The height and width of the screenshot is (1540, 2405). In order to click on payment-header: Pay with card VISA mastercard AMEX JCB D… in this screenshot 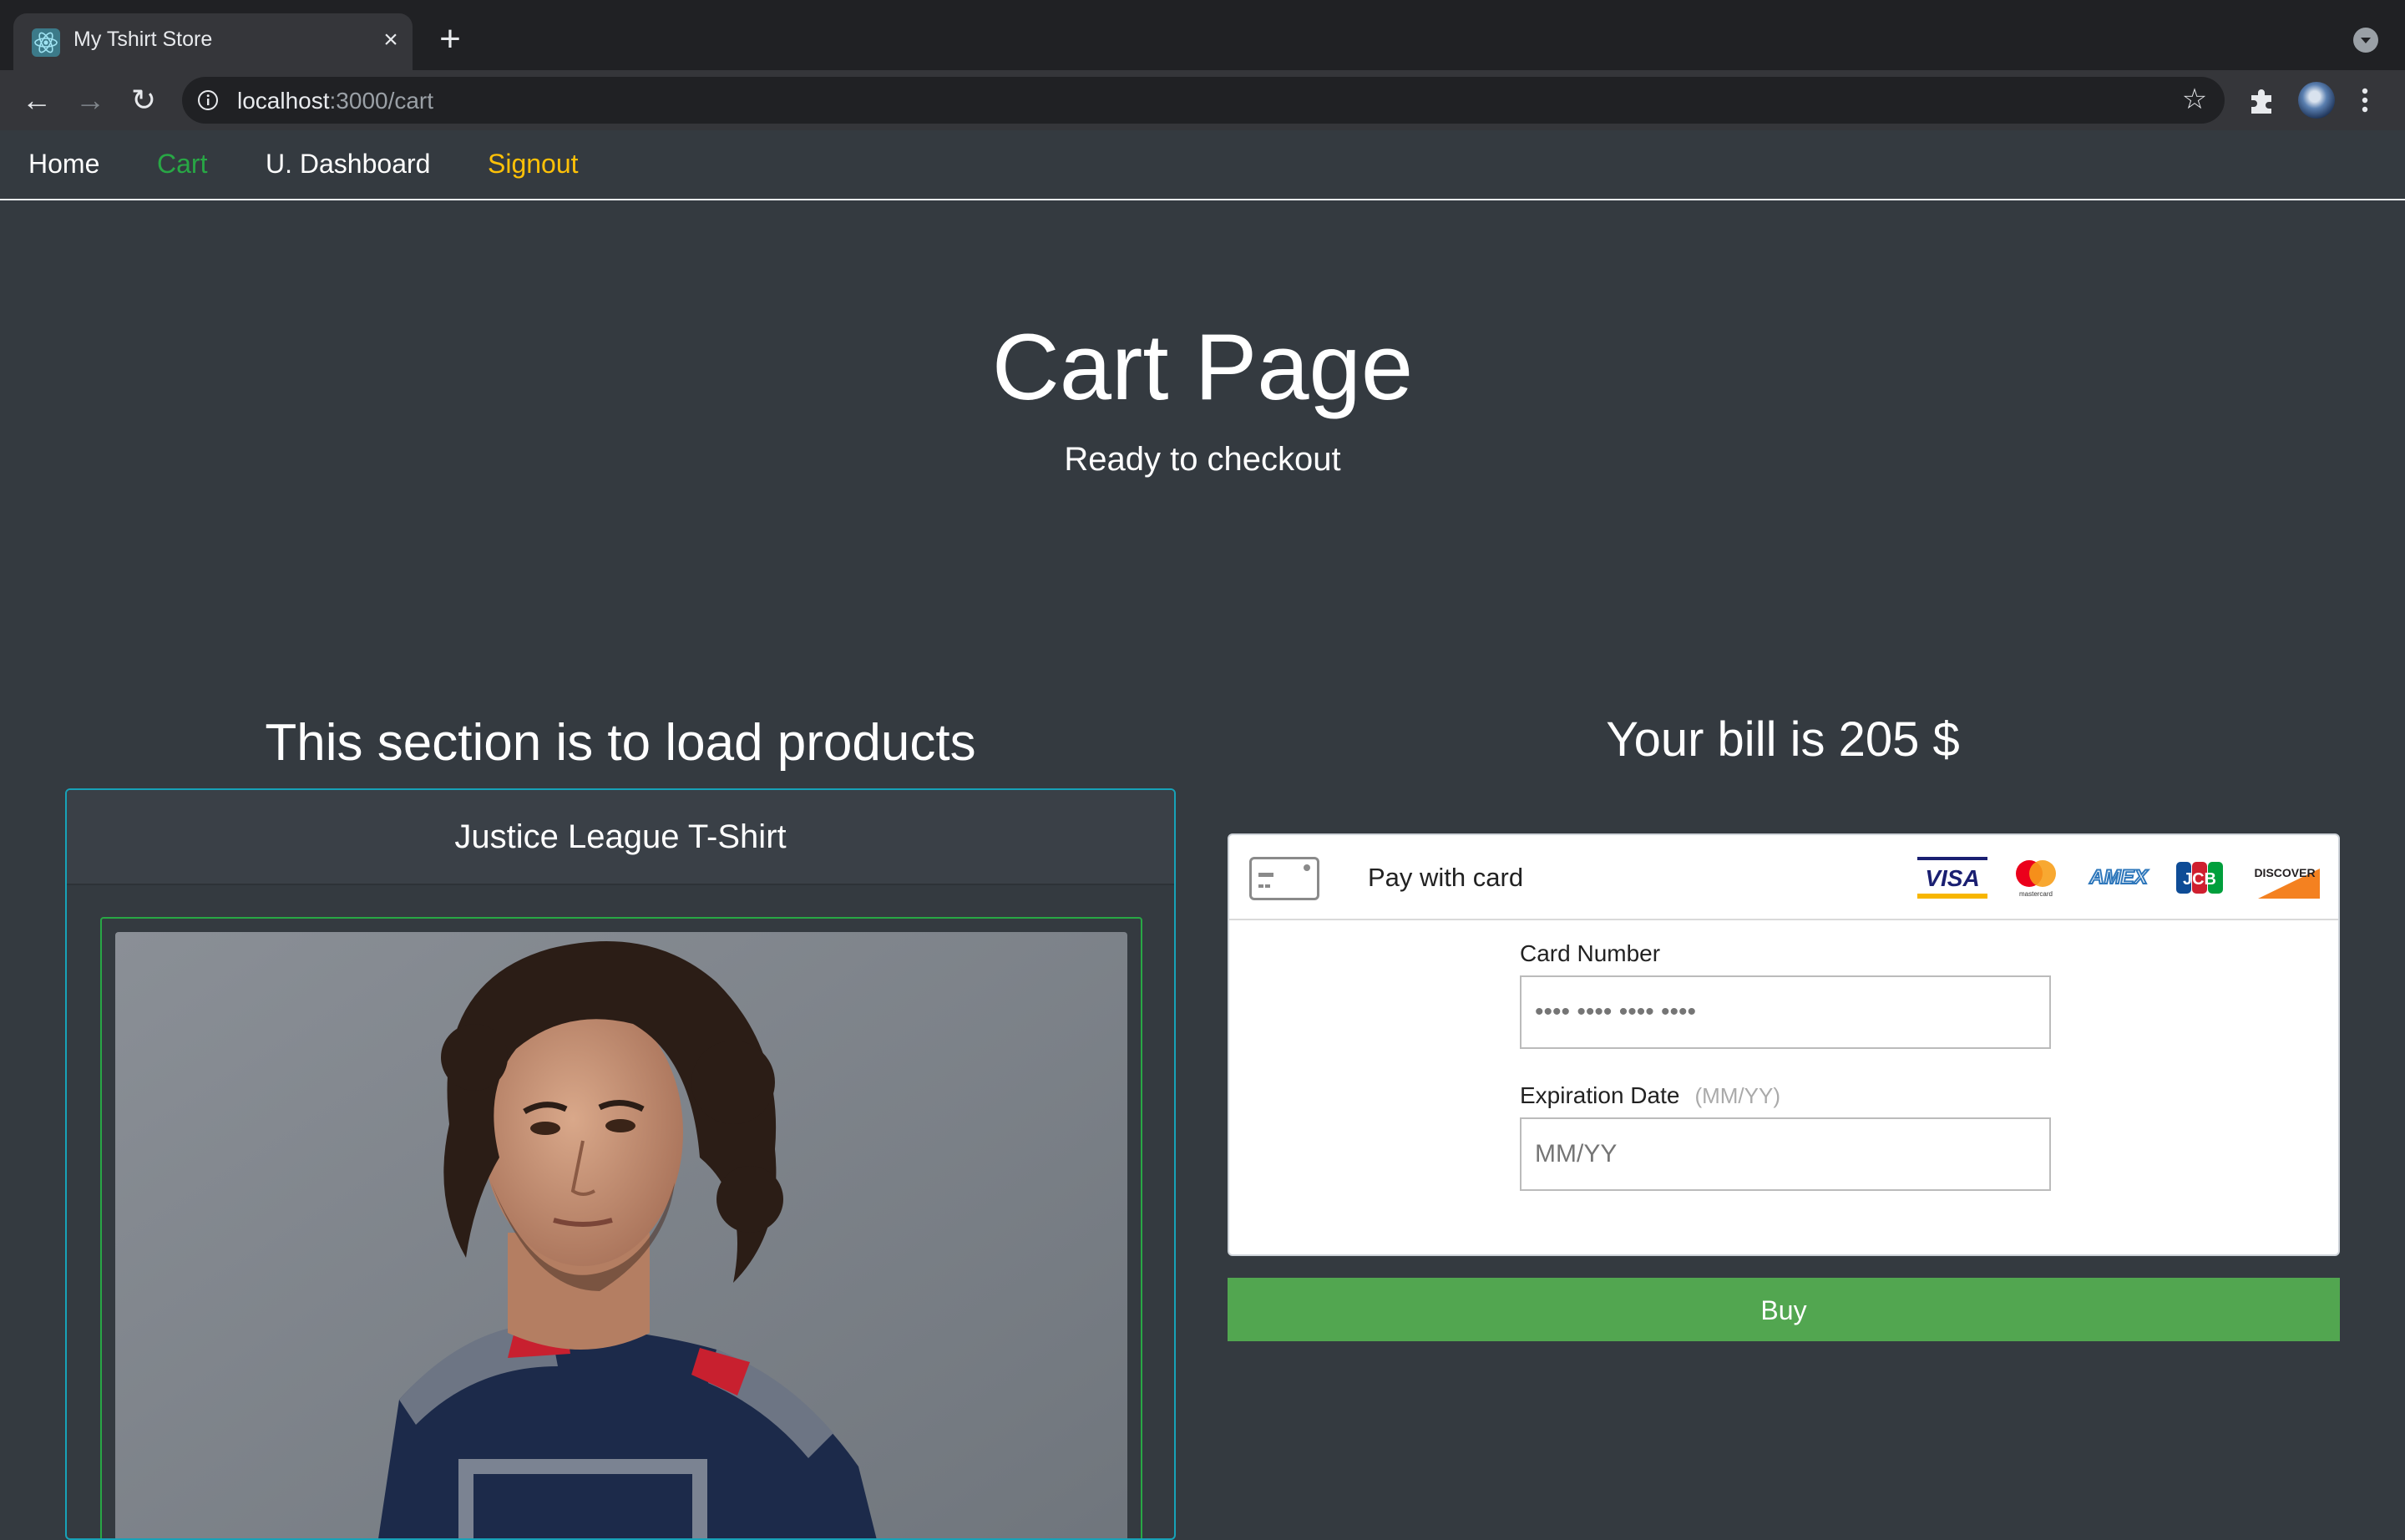, I will do `click(1783, 878)`.